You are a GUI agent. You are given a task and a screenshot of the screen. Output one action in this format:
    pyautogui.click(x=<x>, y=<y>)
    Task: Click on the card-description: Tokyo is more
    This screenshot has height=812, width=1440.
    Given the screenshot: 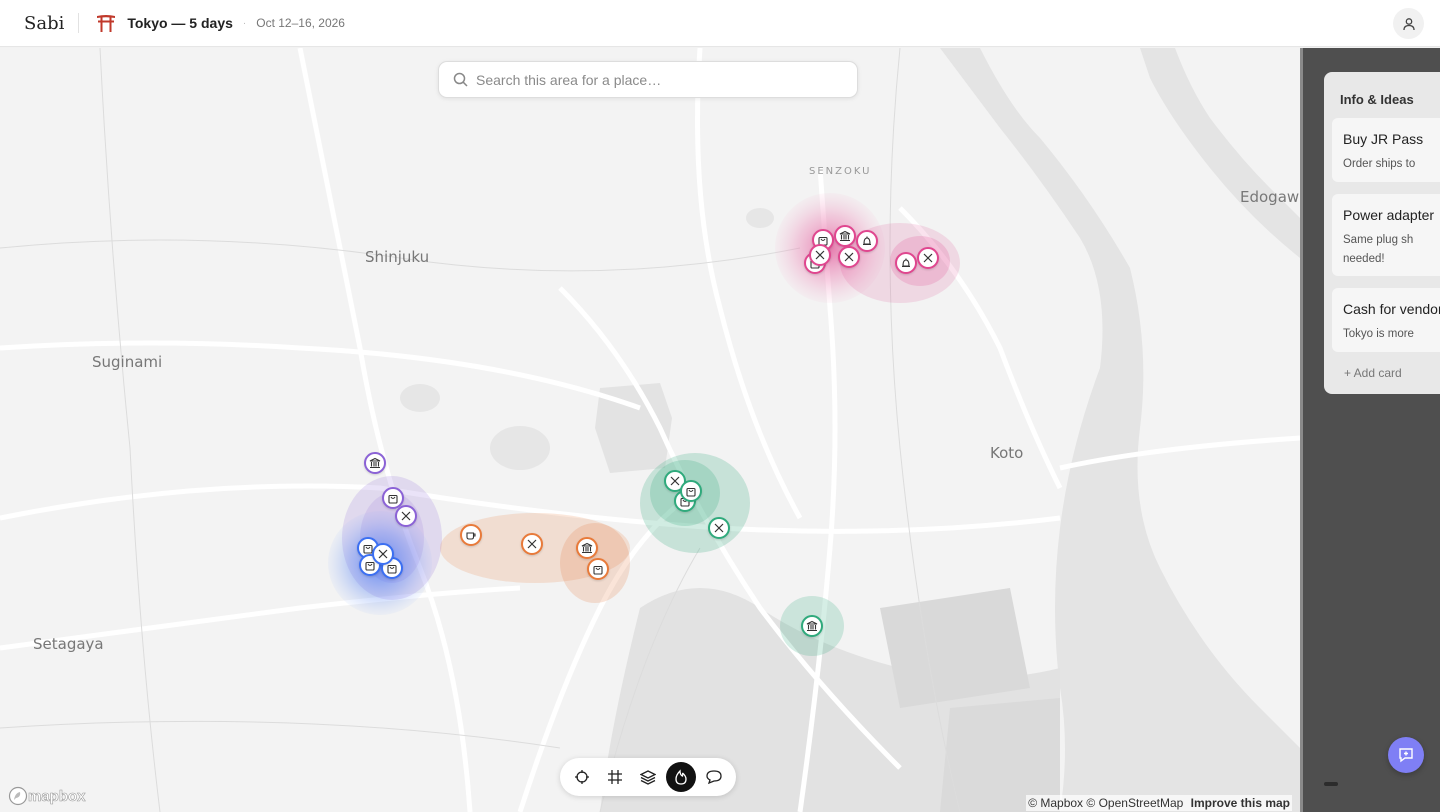 What is the action you would take?
    pyautogui.click(x=1378, y=334)
    